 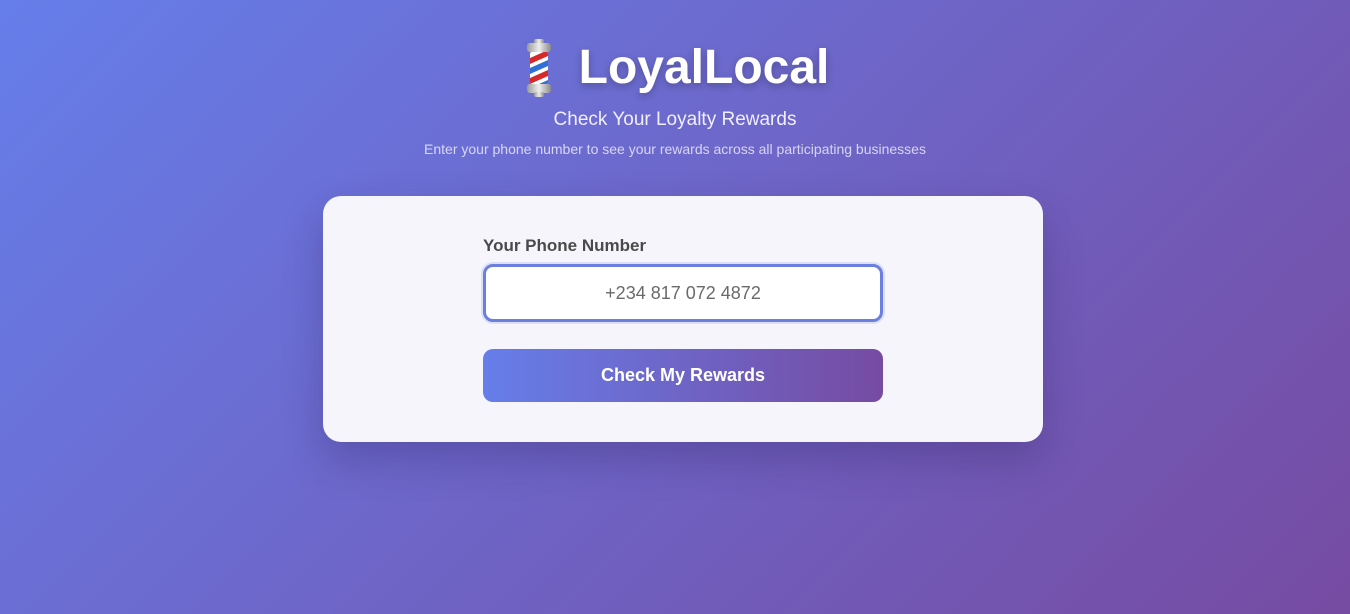 What do you see at coordinates (675, 119) in the screenshot?
I see `page-subtitle: Check Your Loyalty Rewards` at bounding box center [675, 119].